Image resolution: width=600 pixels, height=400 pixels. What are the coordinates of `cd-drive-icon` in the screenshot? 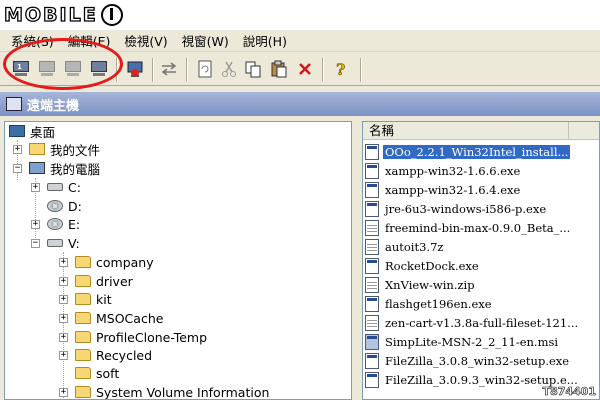 It's located at (55, 206).